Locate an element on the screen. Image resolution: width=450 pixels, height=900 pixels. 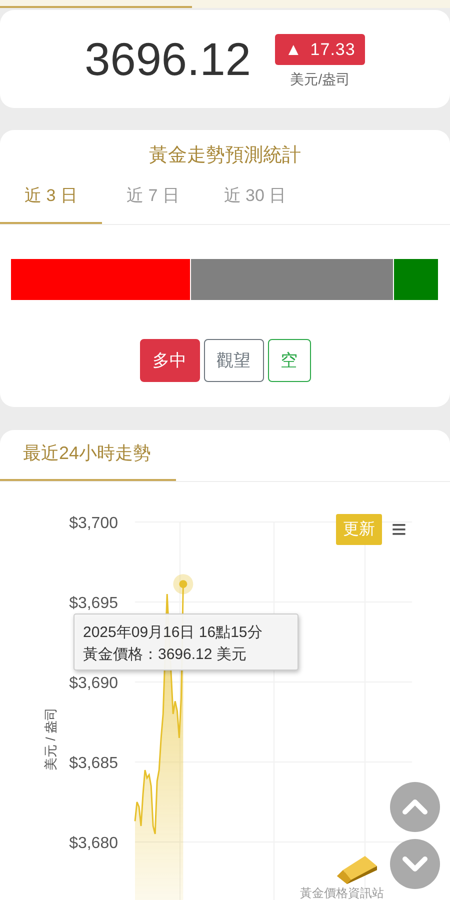
axis-tick-label: $3,685 is located at coordinates (93, 763).